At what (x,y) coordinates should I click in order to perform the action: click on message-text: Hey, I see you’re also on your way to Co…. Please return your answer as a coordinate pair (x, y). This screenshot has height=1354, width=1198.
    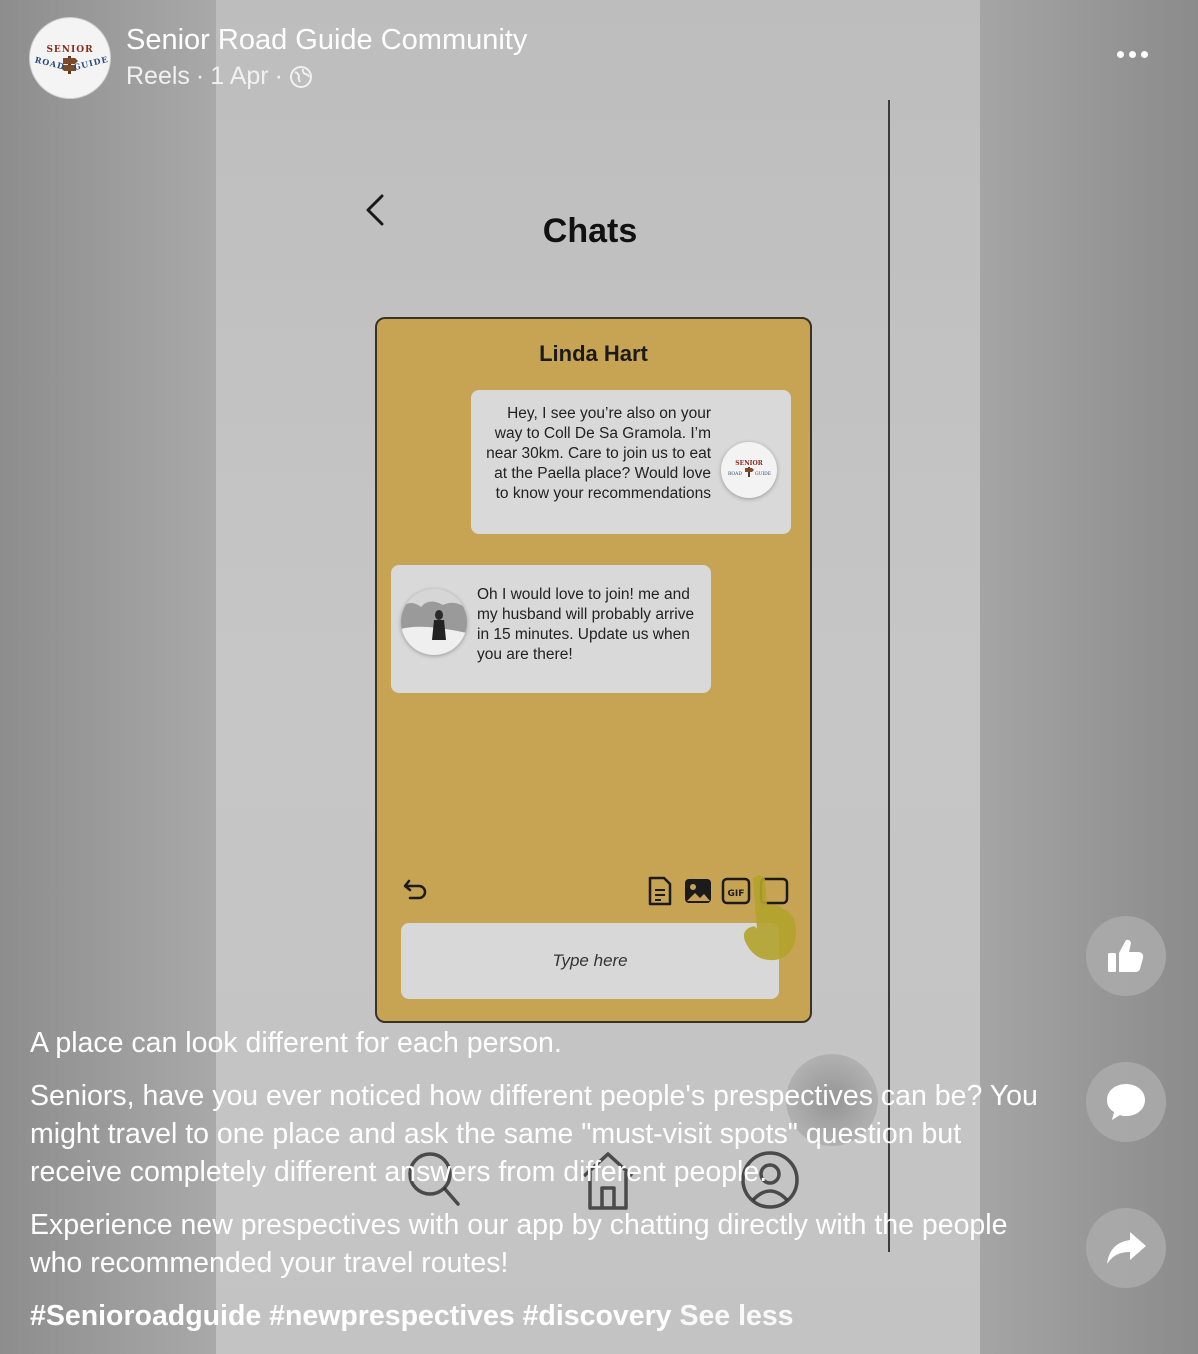
    Looking at the image, I should click on (598, 453).